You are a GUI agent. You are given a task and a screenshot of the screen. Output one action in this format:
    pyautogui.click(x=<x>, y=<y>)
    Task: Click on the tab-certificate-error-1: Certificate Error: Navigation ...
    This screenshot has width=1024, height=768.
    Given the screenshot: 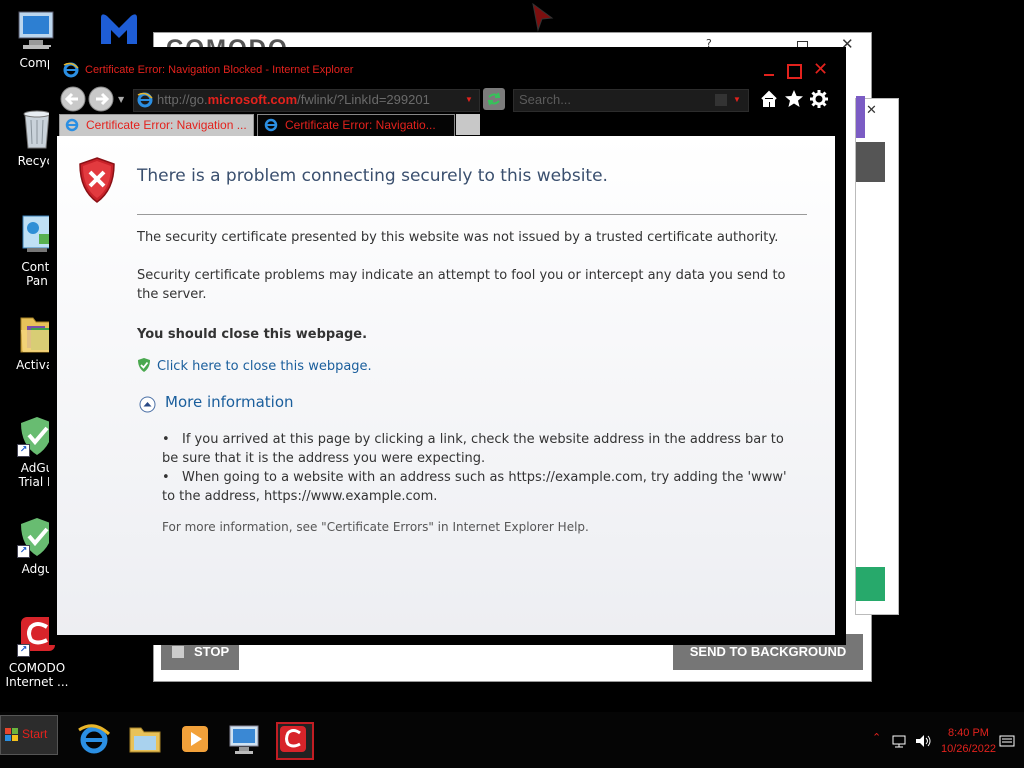 What is the action you would take?
    pyautogui.click(x=156, y=125)
    